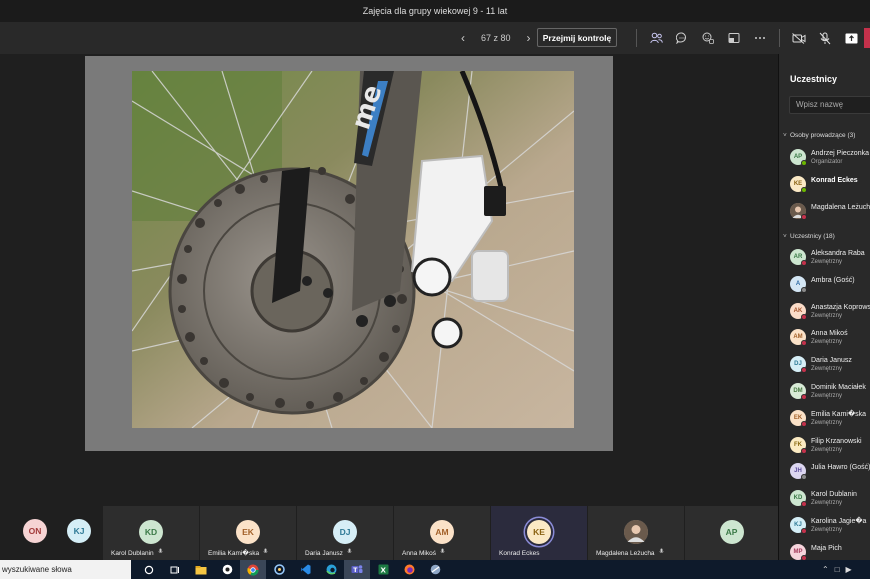 This screenshot has width=870, height=579. I want to click on chat-icon, so click(682, 38).